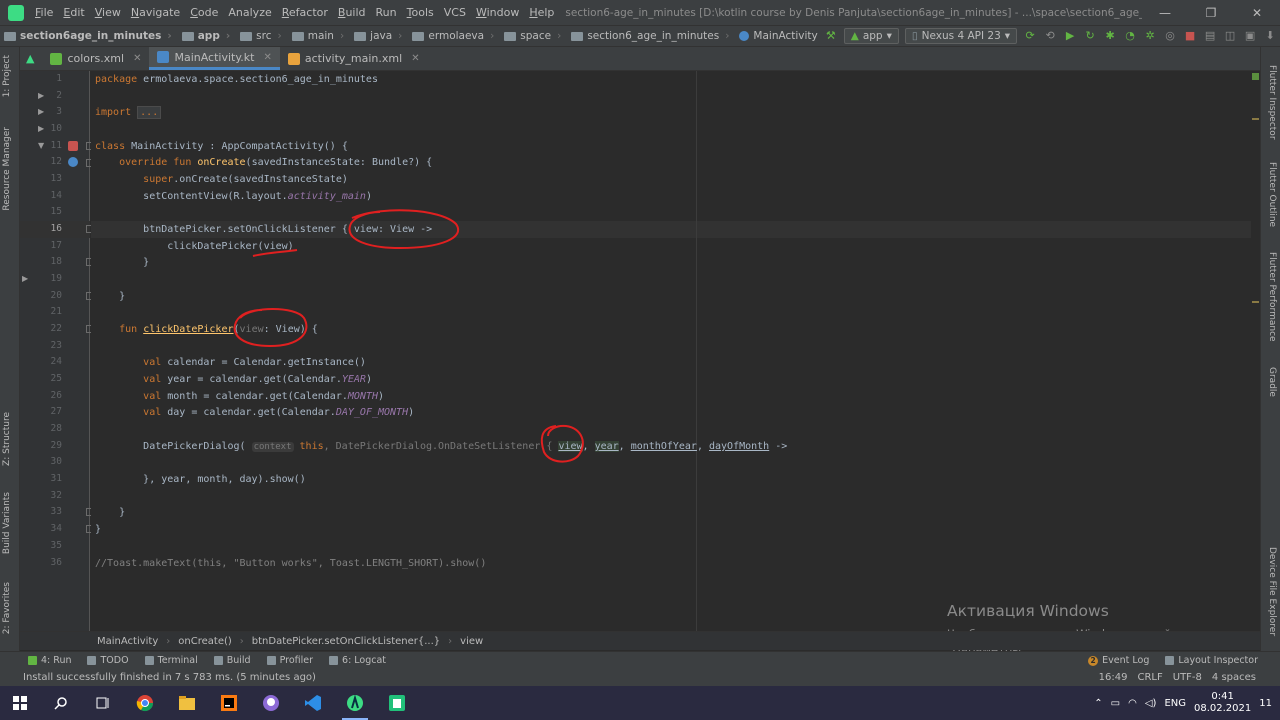  What do you see at coordinates (1175, 703) in the screenshot?
I see `input-language: ENG` at bounding box center [1175, 703].